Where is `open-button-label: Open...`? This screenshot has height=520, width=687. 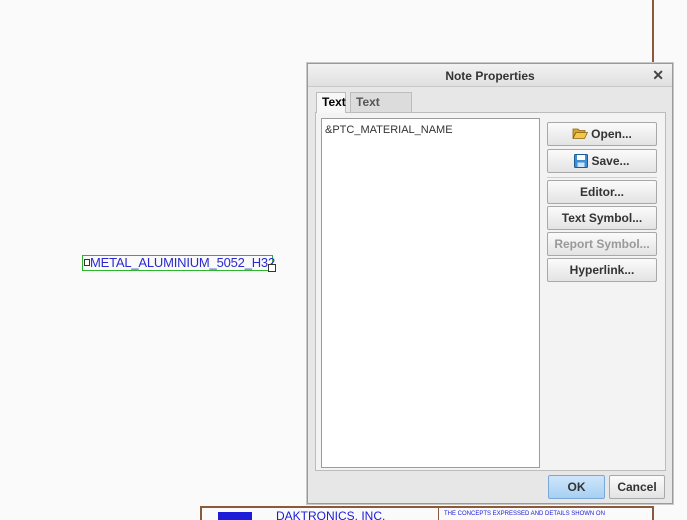
open-button-label: Open... is located at coordinates (611, 134).